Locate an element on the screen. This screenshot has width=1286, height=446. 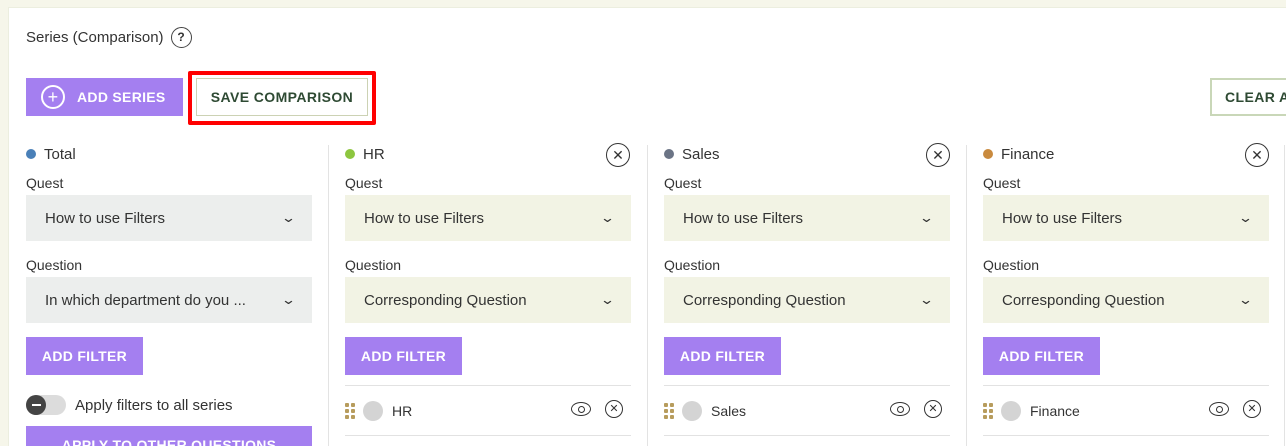
filter-name: Sales is located at coordinates (729, 410).